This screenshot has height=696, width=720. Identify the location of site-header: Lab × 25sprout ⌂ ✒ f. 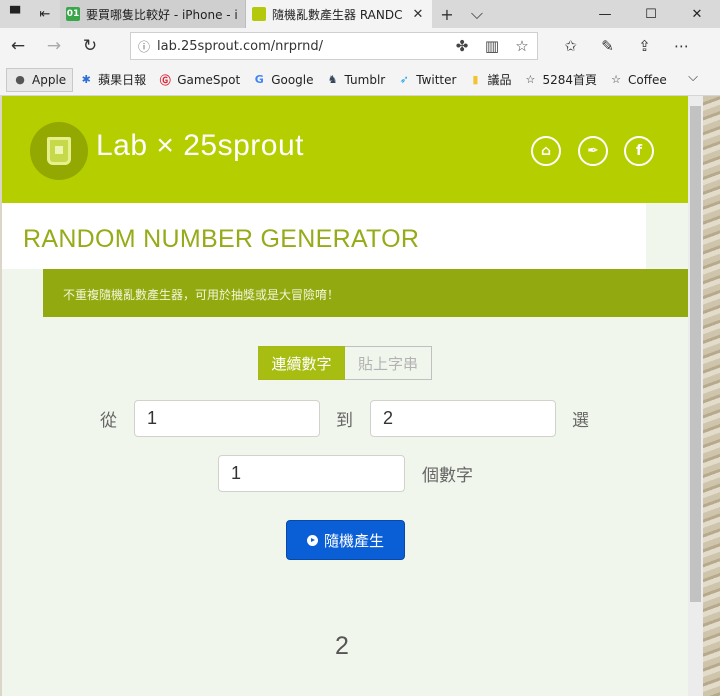
(345, 149).